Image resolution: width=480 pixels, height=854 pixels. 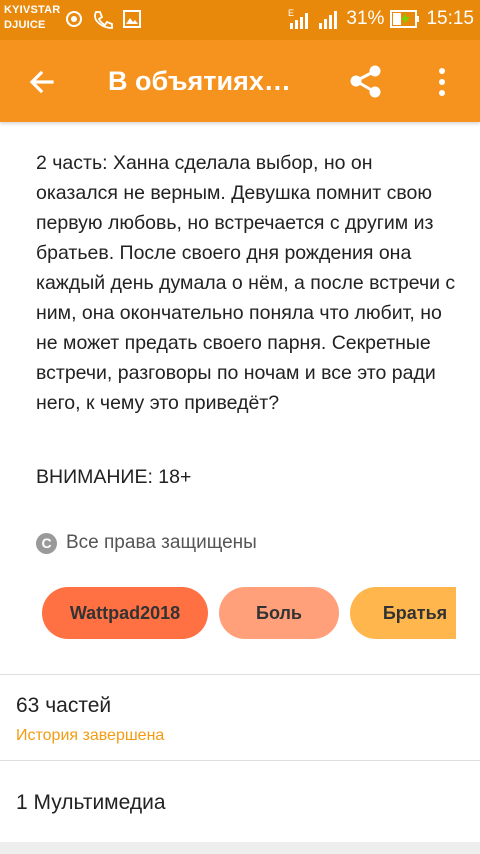 What do you see at coordinates (32, 10) in the screenshot?
I see `carrier-line-1: KYIVSTAR` at bounding box center [32, 10].